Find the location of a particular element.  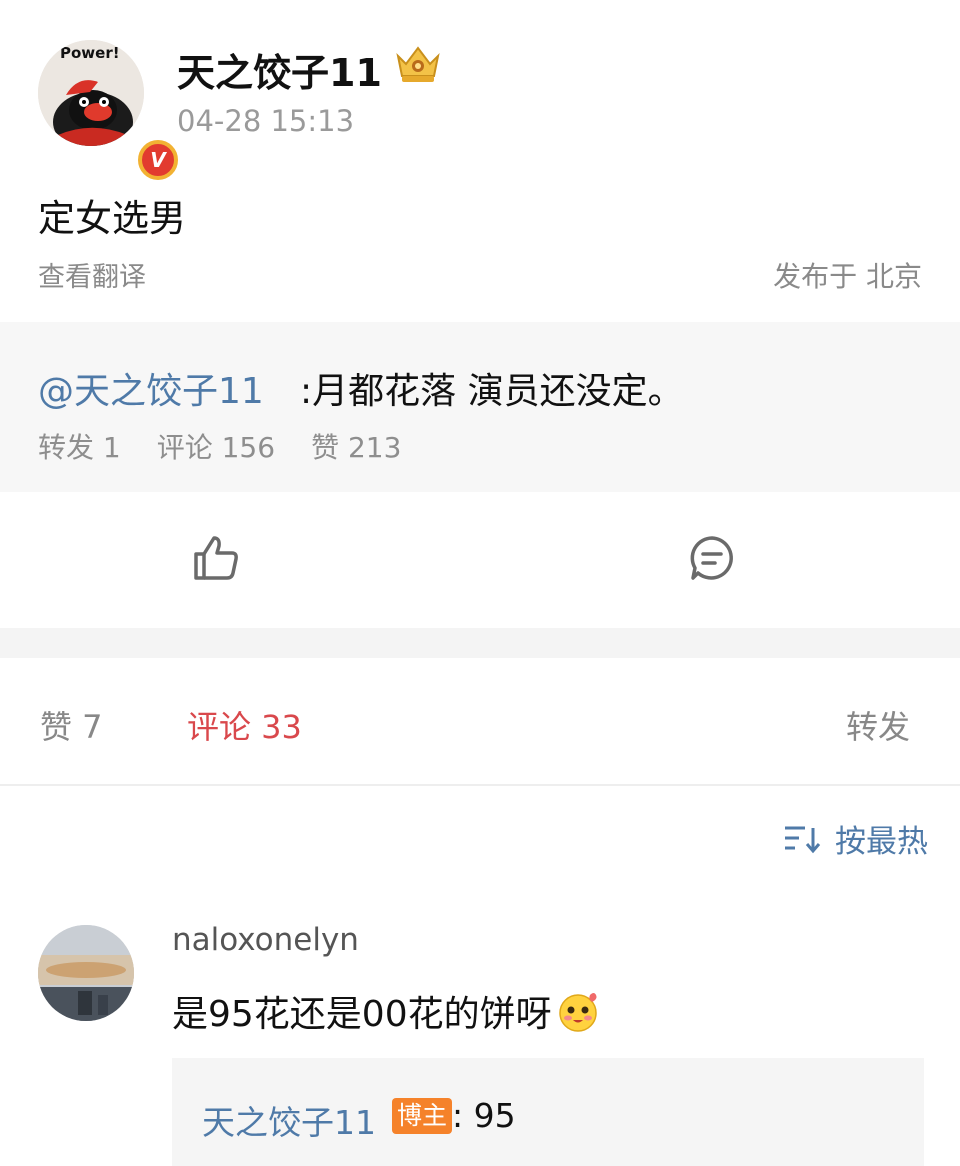

commenter-avatar is located at coordinates (86, 973).